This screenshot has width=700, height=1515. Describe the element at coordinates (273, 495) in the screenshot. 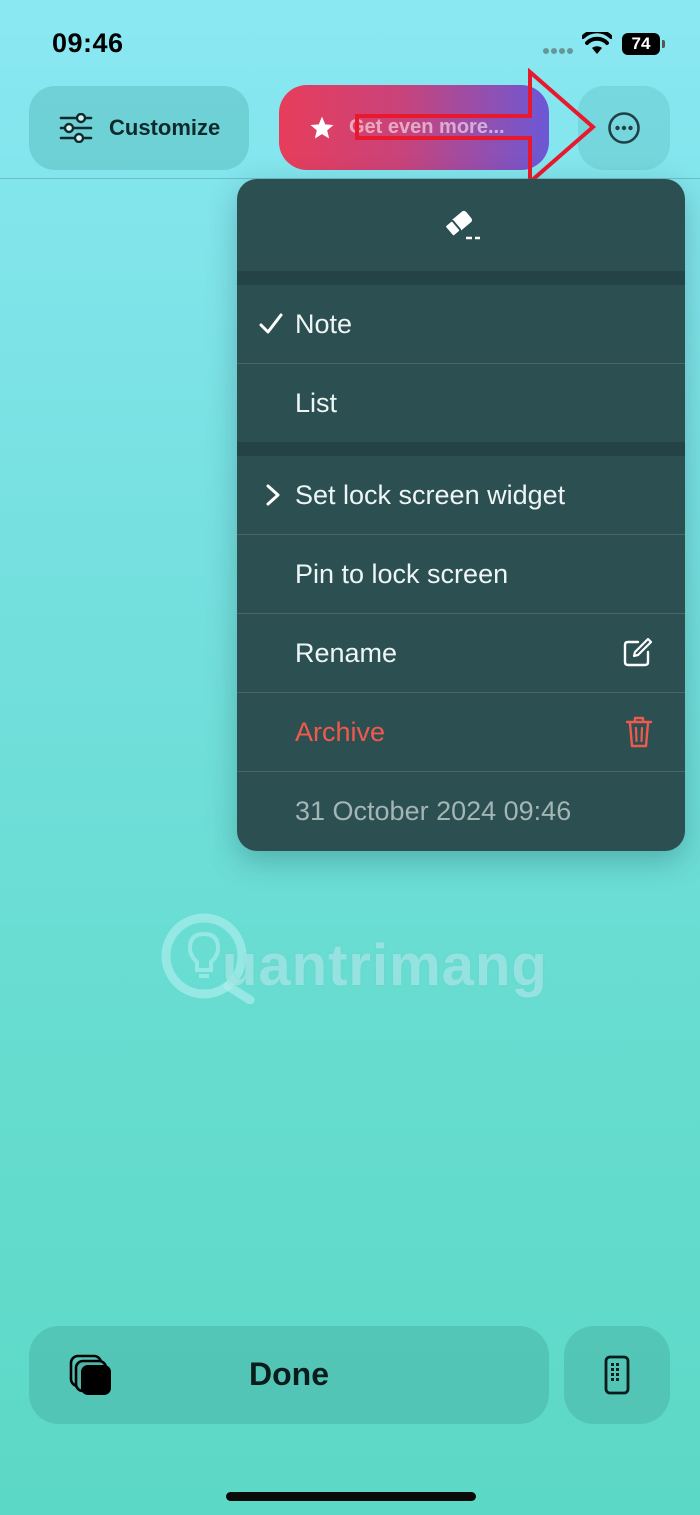

I see `chevron-right-icon` at that location.